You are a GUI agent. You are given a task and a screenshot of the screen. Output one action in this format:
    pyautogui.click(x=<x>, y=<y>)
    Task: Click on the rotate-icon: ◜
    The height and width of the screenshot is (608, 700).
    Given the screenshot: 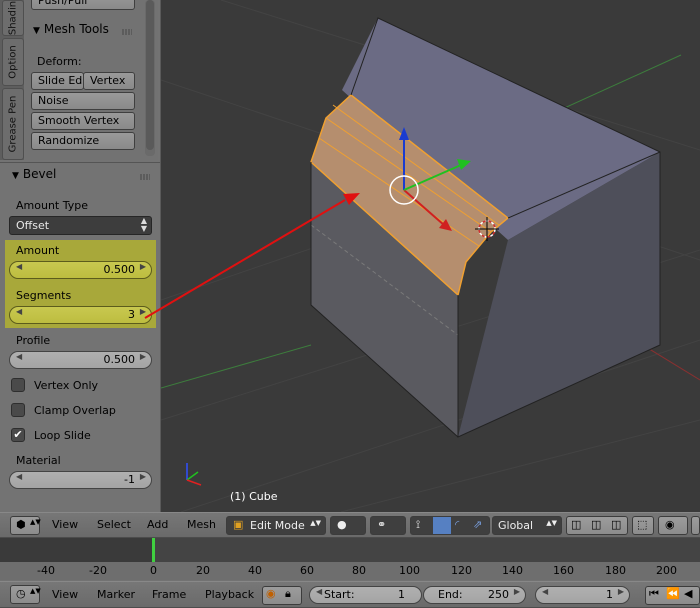 What is the action you would take?
    pyautogui.click(x=457, y=524)
    